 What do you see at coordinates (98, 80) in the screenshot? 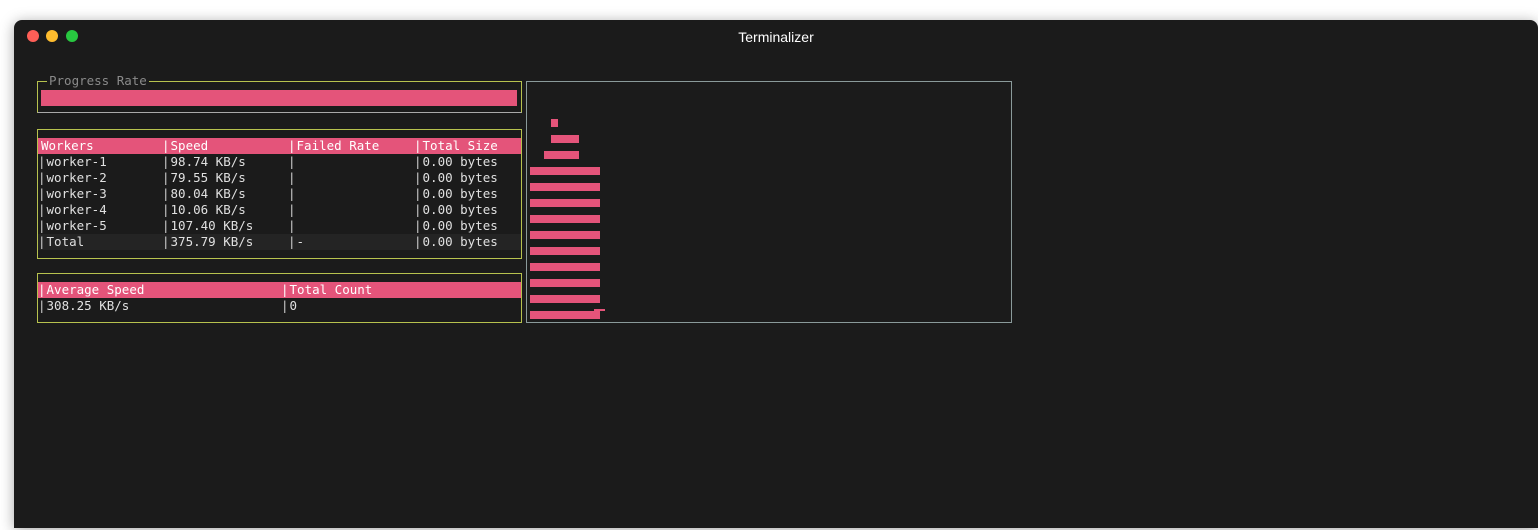
I see `progress-rate-label: Progress Rate` at bounding box center [98, 80].